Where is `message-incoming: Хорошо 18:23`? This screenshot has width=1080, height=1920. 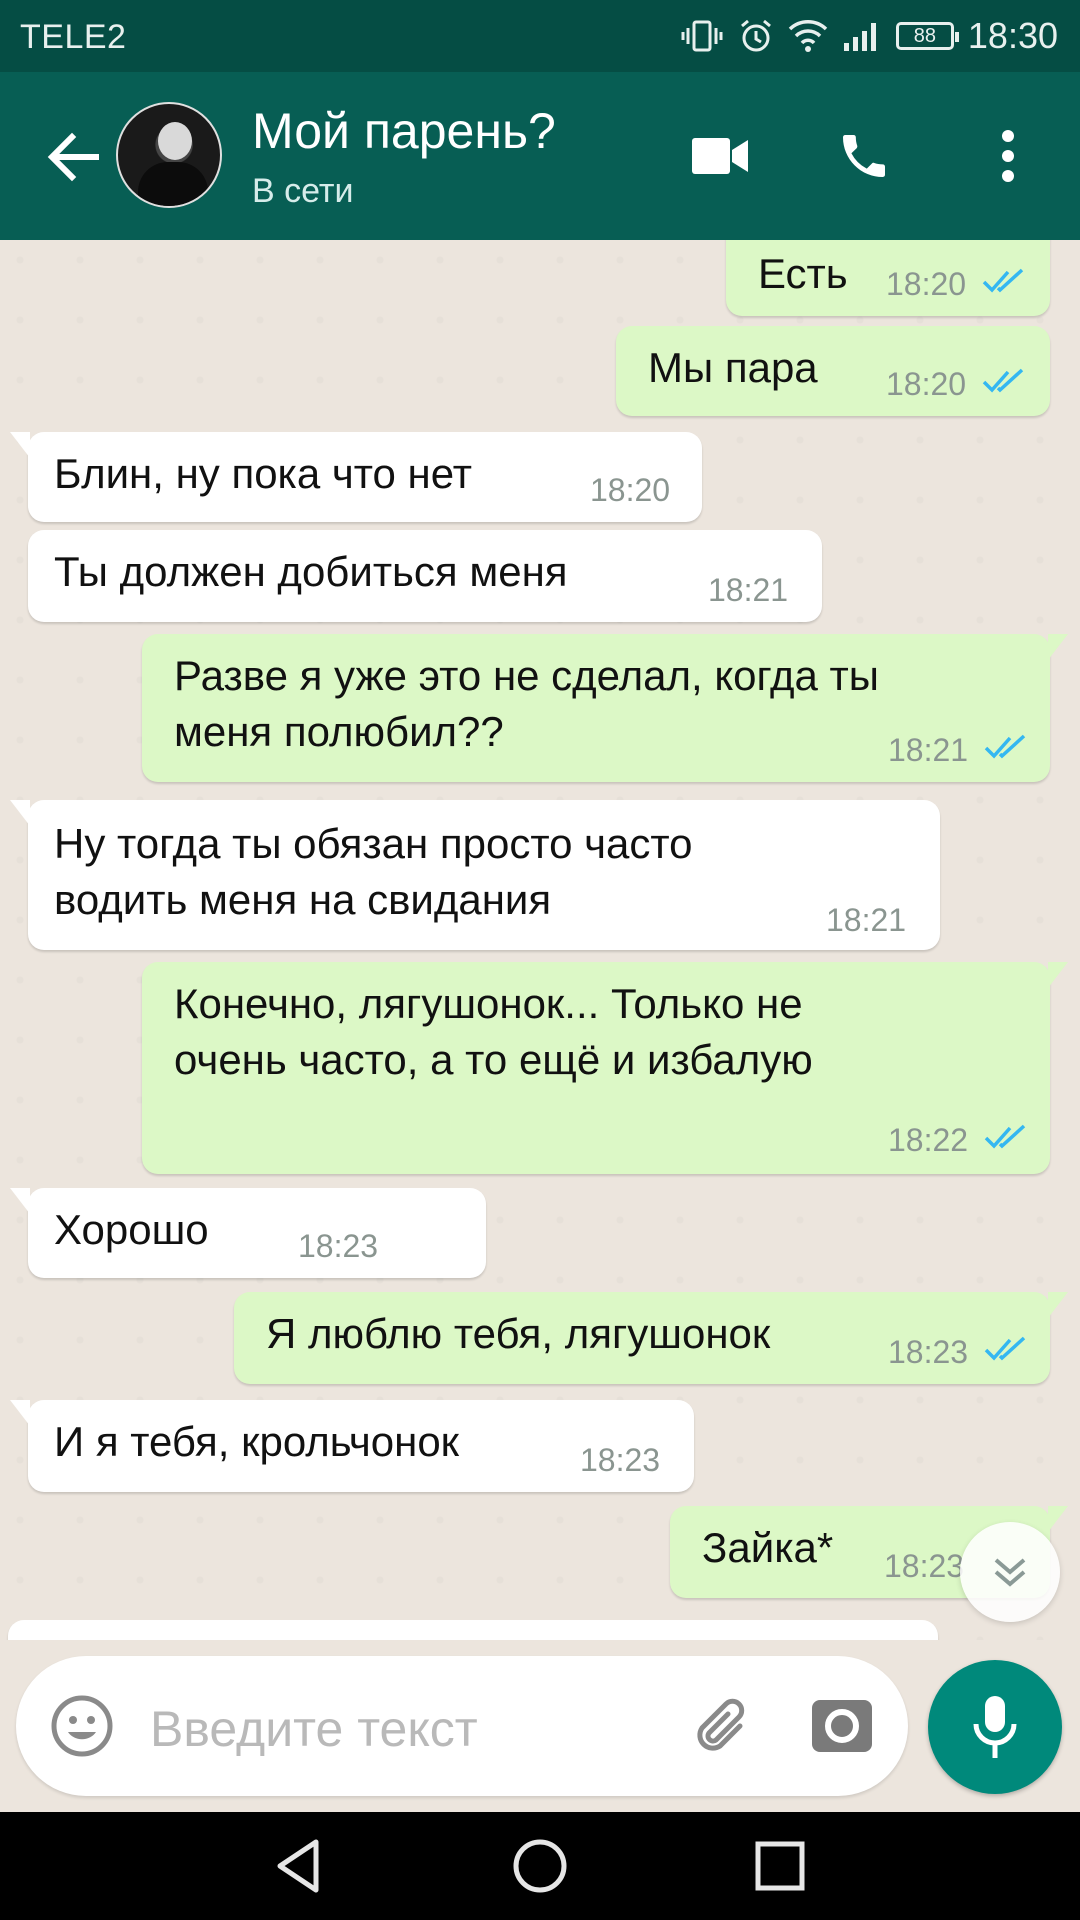
message-incoming: Хорошо 18:23 is located at coordinates (248, 1233).